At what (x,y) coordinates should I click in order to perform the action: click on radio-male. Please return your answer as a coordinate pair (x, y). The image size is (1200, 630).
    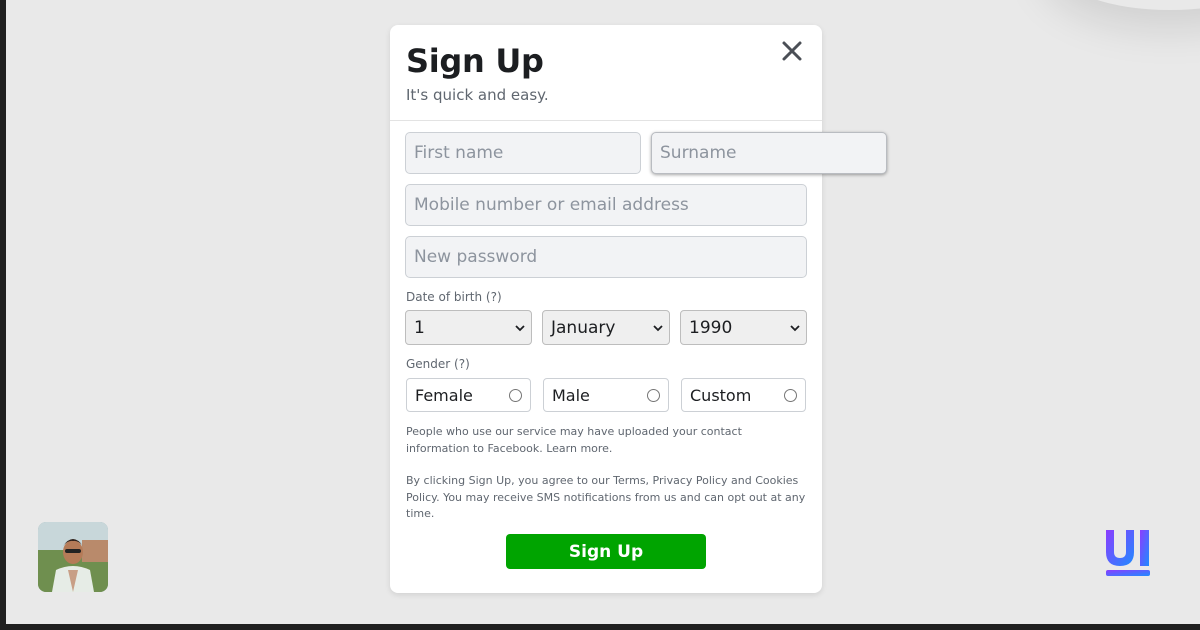
    Looking at the image, I should click on (653, 395).